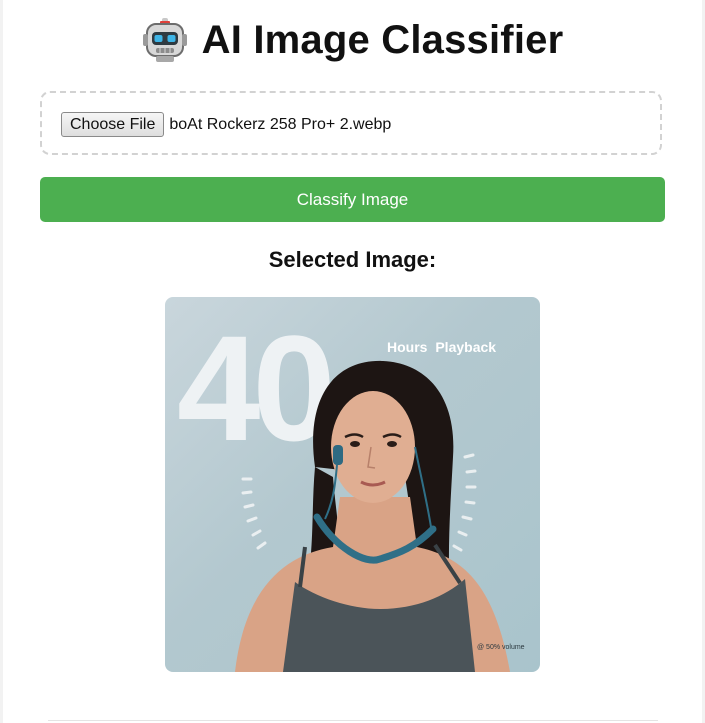 Image resolution: width=705 pixels, height=723 pixels. What do you see at coordinates (164, 40) in the screenshot?
I see `robot-icon` at bounding box center [164, 40].